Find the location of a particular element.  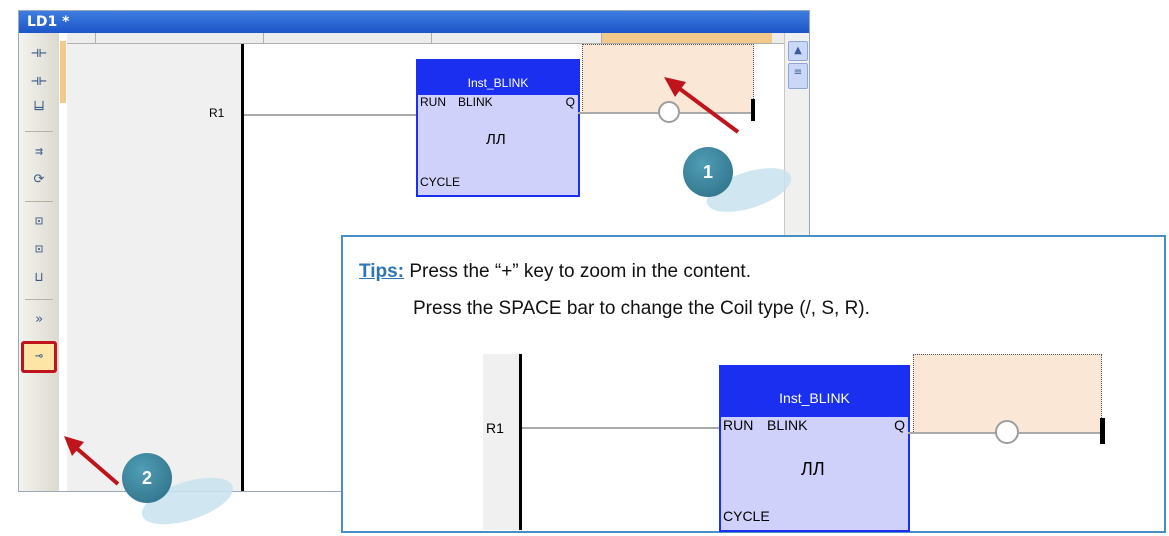

row-highlight is located at coordinates (63, 72).